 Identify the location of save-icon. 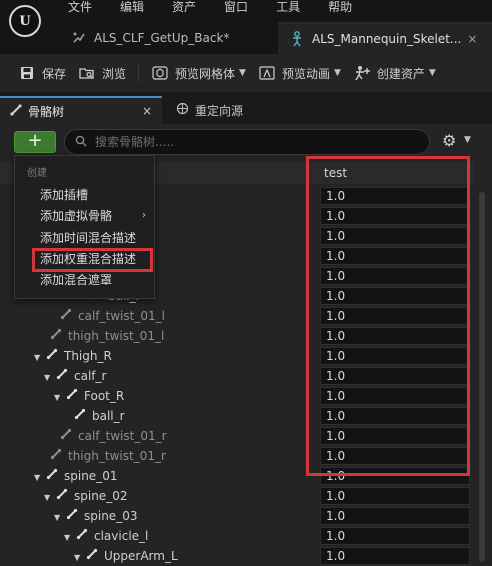
(27, 73).